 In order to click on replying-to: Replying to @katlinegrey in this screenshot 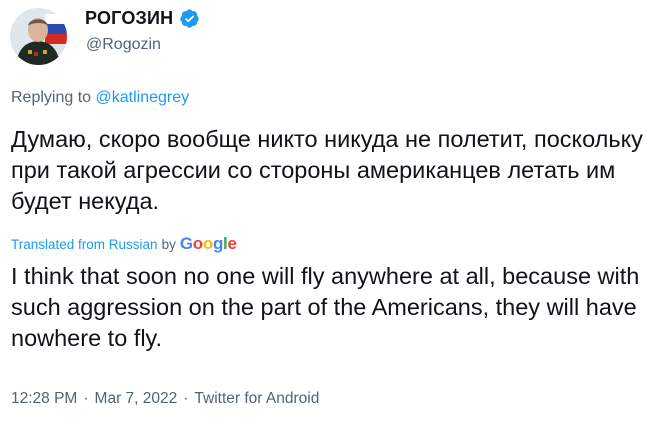, I will do `click(100, 98)`.